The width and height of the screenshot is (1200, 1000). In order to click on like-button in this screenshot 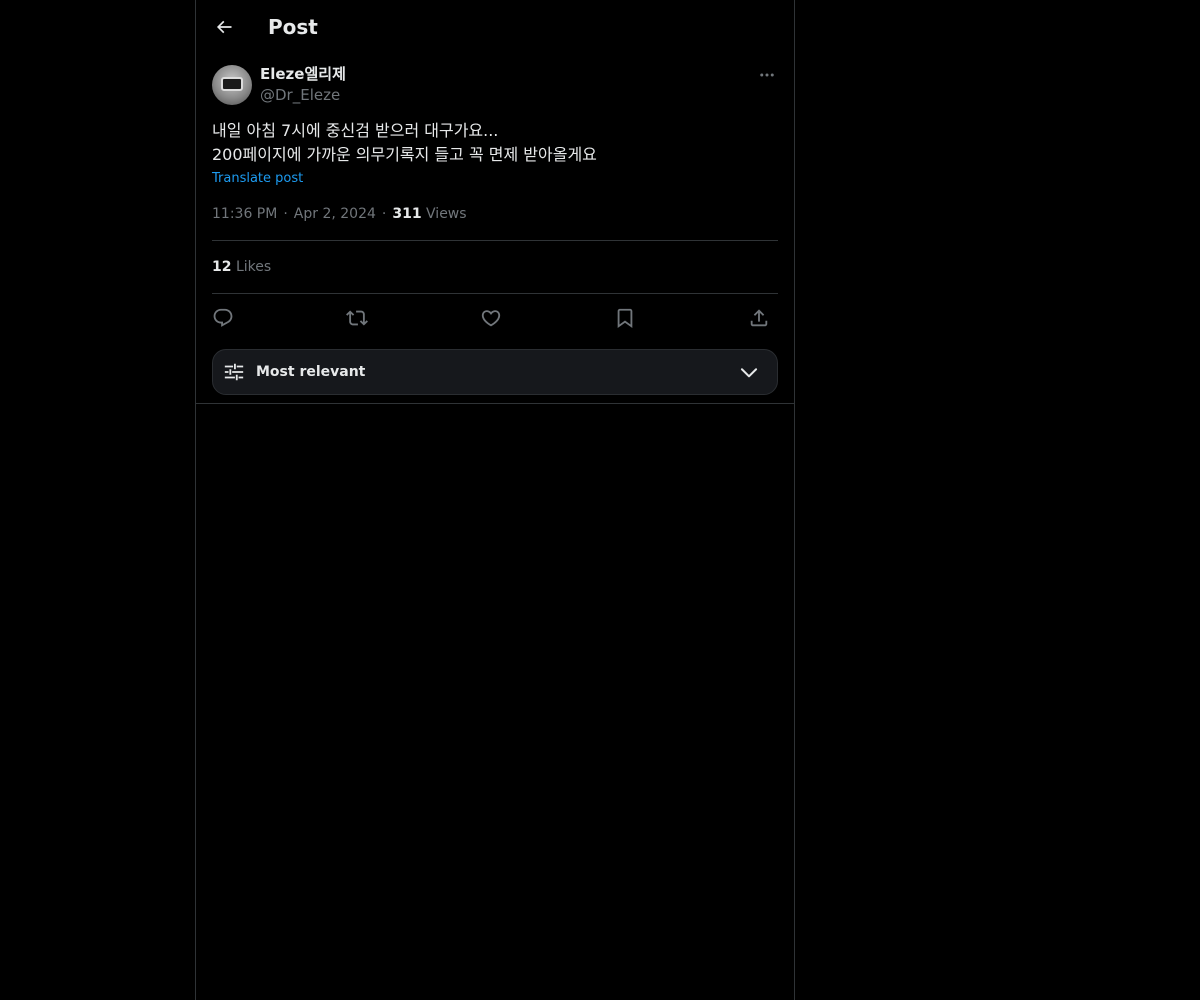, I will do `click(491, 318)`.